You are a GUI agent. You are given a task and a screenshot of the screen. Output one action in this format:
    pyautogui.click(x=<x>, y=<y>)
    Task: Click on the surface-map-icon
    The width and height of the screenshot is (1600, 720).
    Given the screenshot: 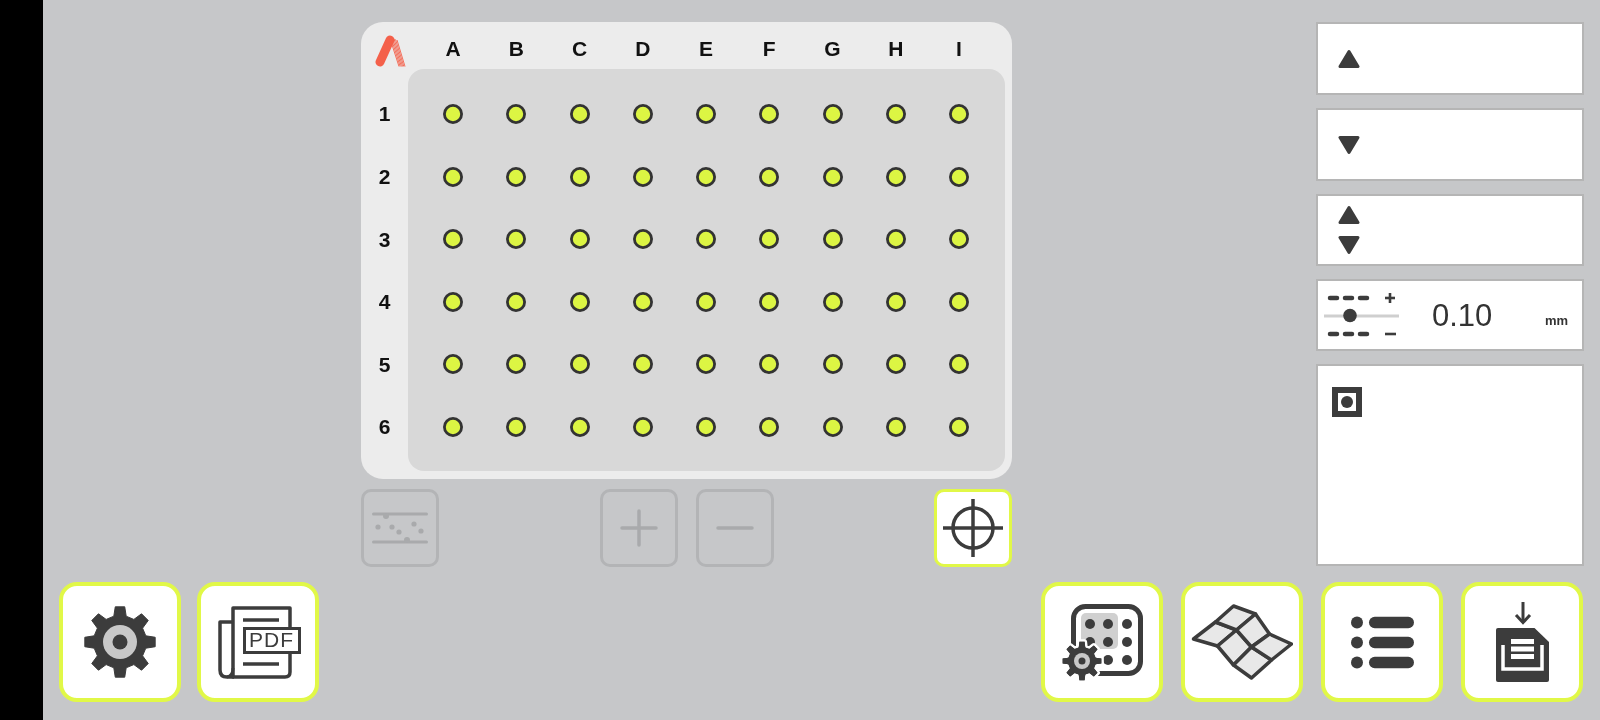 What is the action you would take?
    pyautogui.click(x=1242, y=642)
    